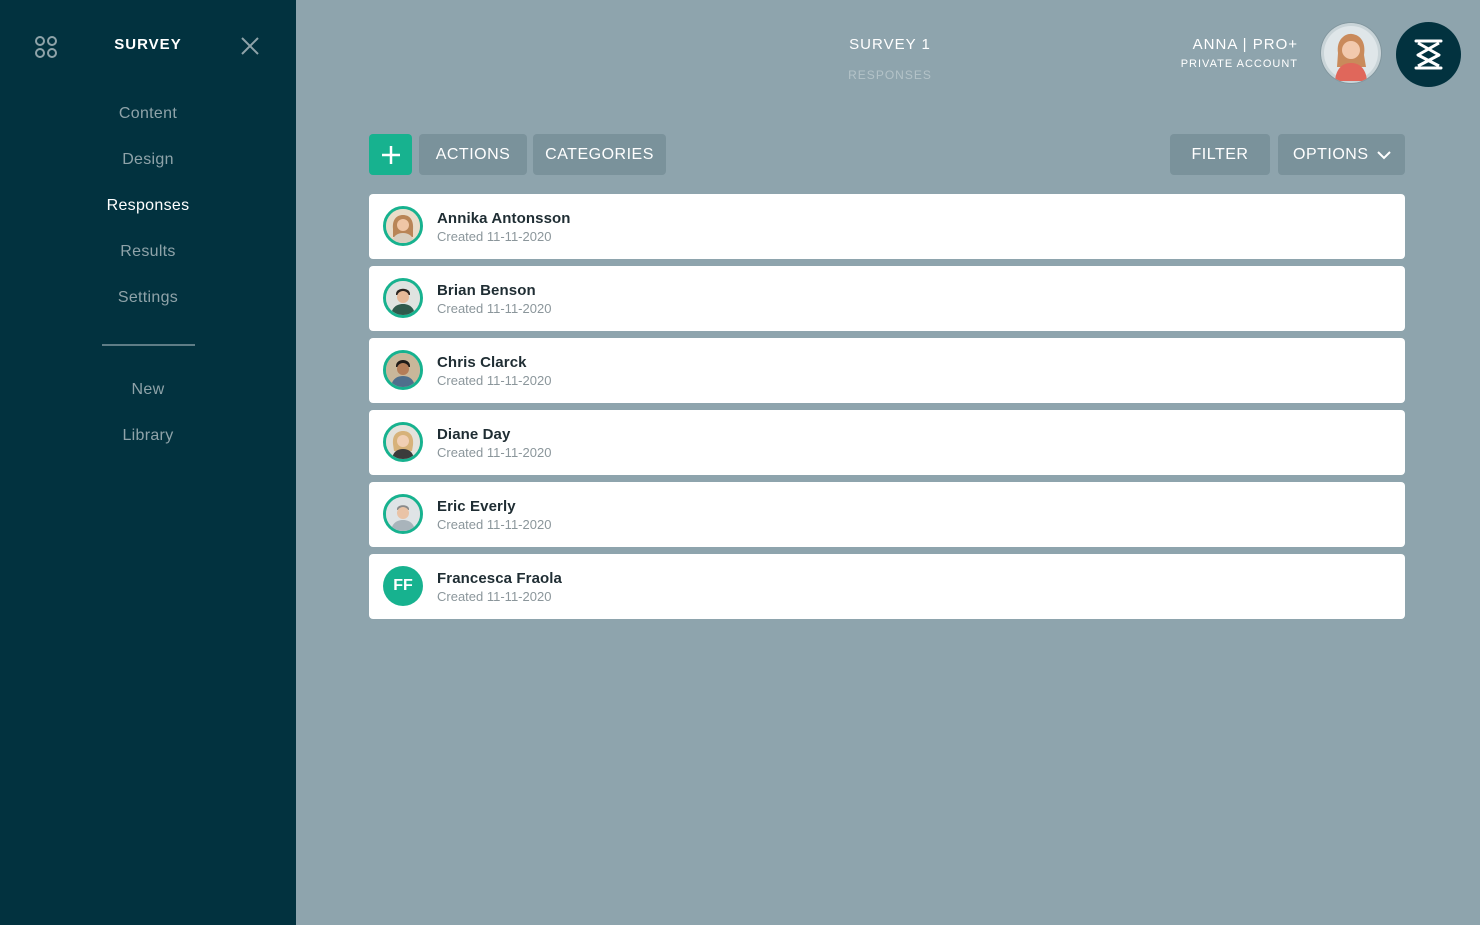 The height and width of the screenshot is (925, 1480). Describe the element at coordinates (890, 75) in the screenshot. I see `page-subtitle: RESPONSES` at that location.